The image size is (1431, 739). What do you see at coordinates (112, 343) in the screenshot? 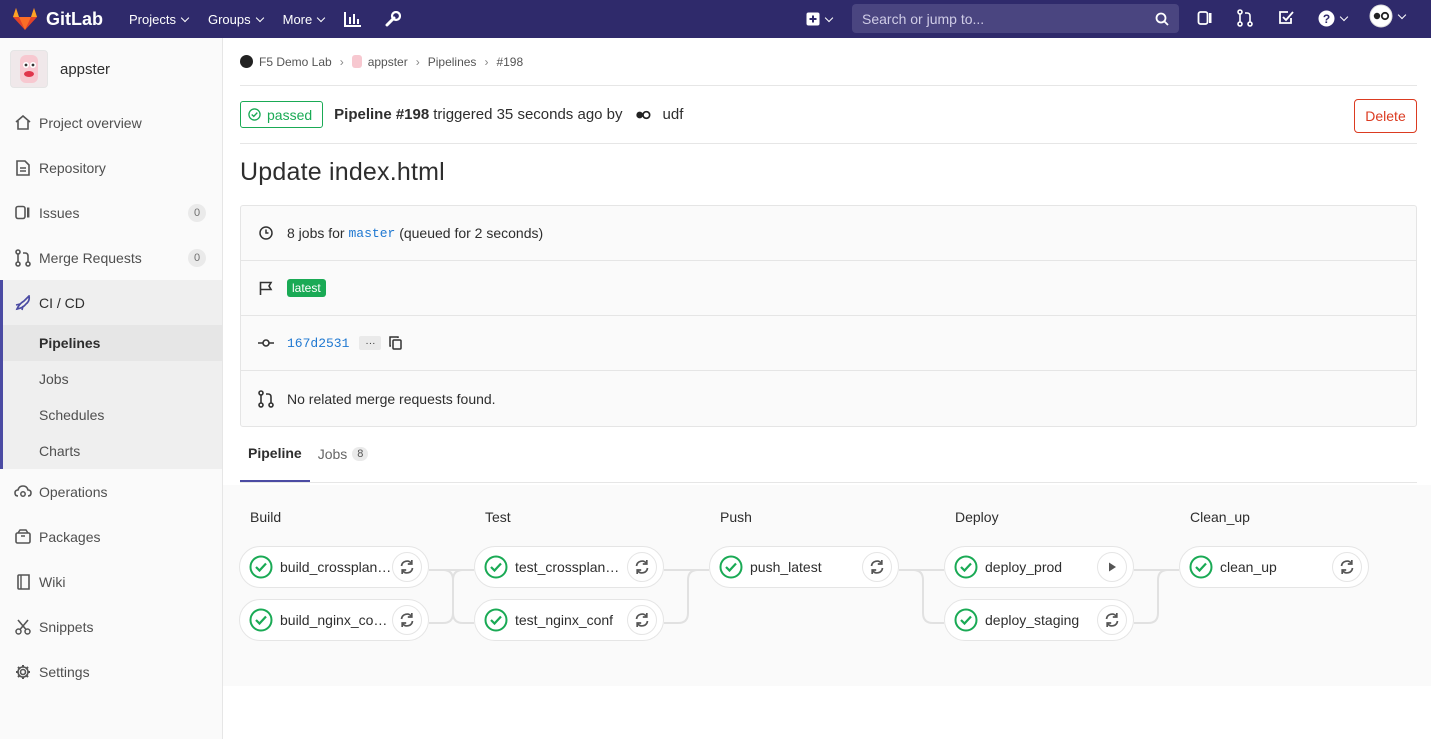
I see `sidebar-subitem-pipelines: Pipelines` at bounding box center [112, 343].